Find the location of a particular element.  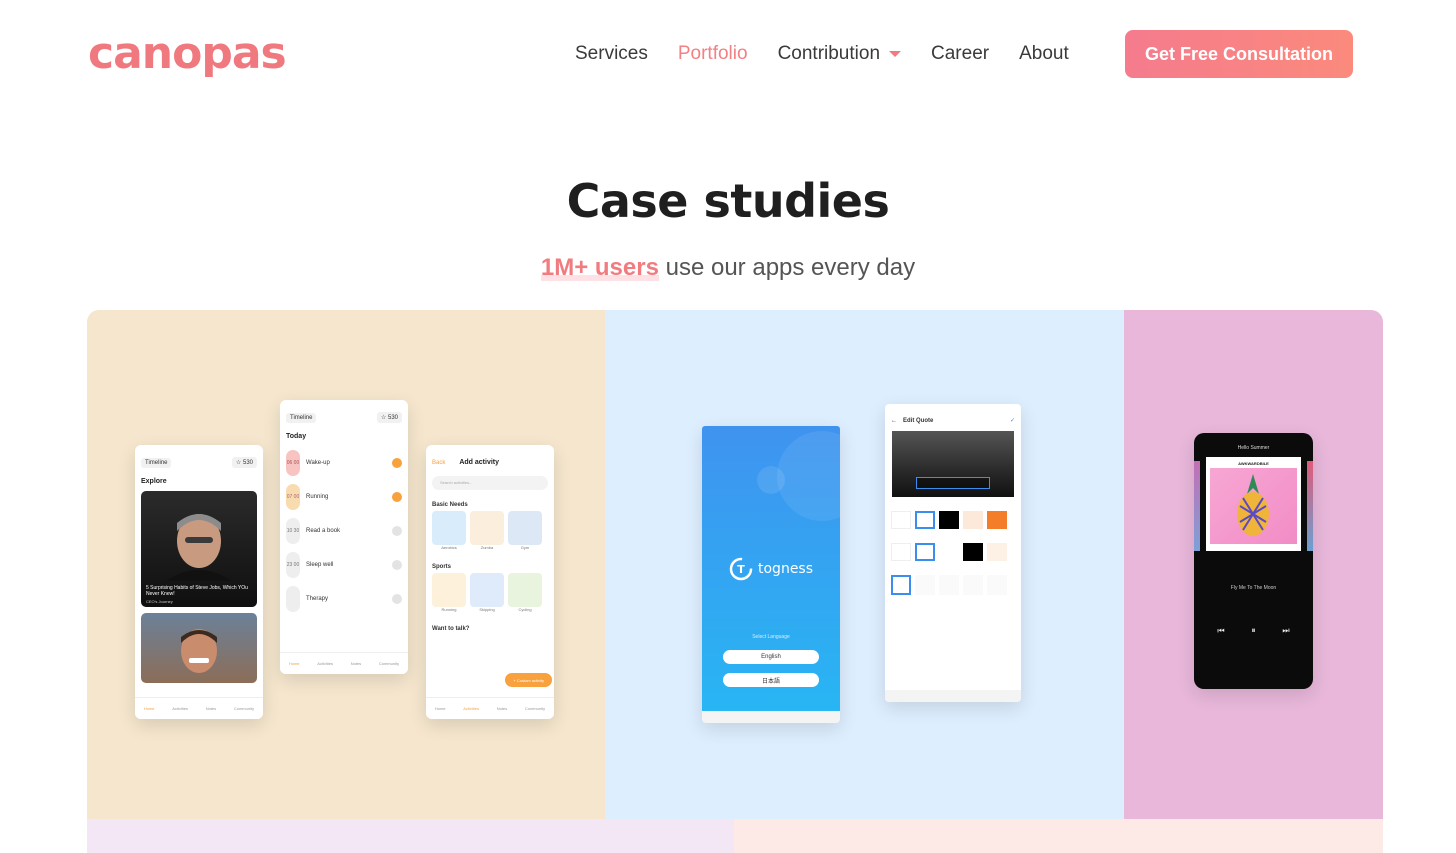

task-item: 23 00 Sleep well is located at coordinates (344, 565).